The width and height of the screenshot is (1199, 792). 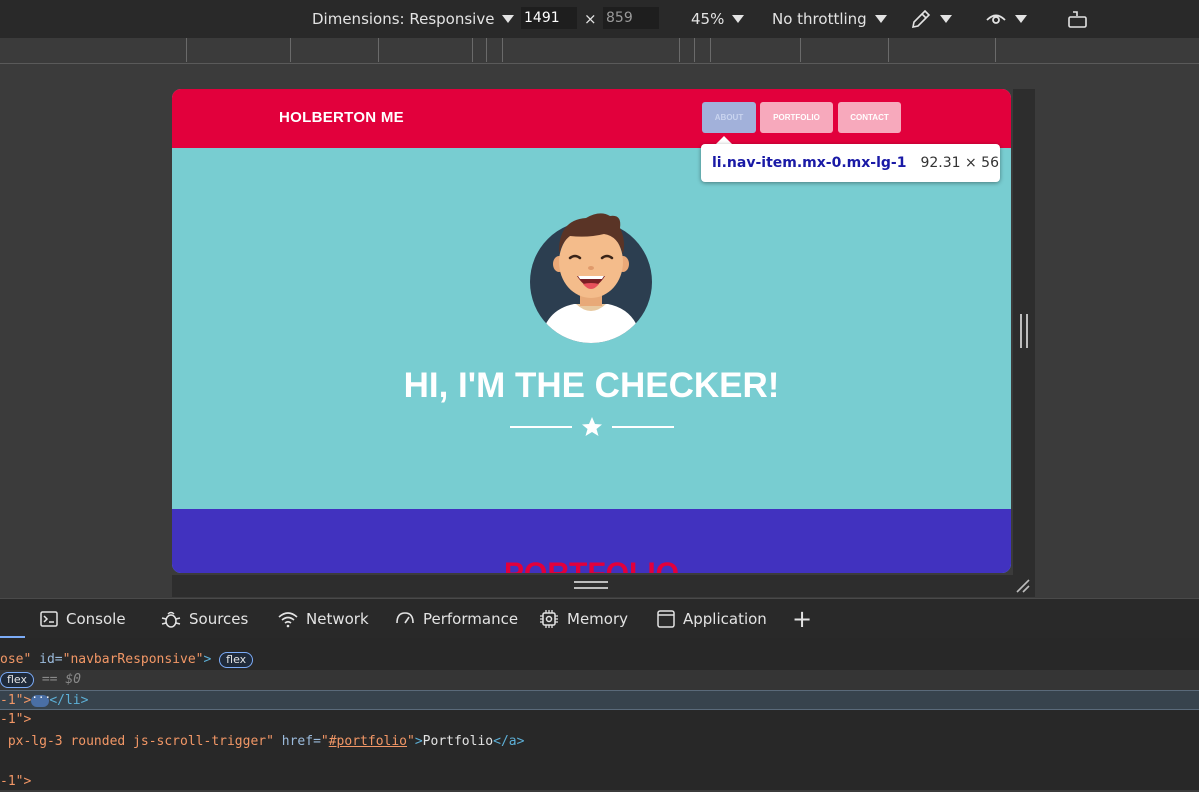 What do you see at coordinates (549, 619) in the screenshot?
I see `chip-icon` at bounding box center [549, 619].